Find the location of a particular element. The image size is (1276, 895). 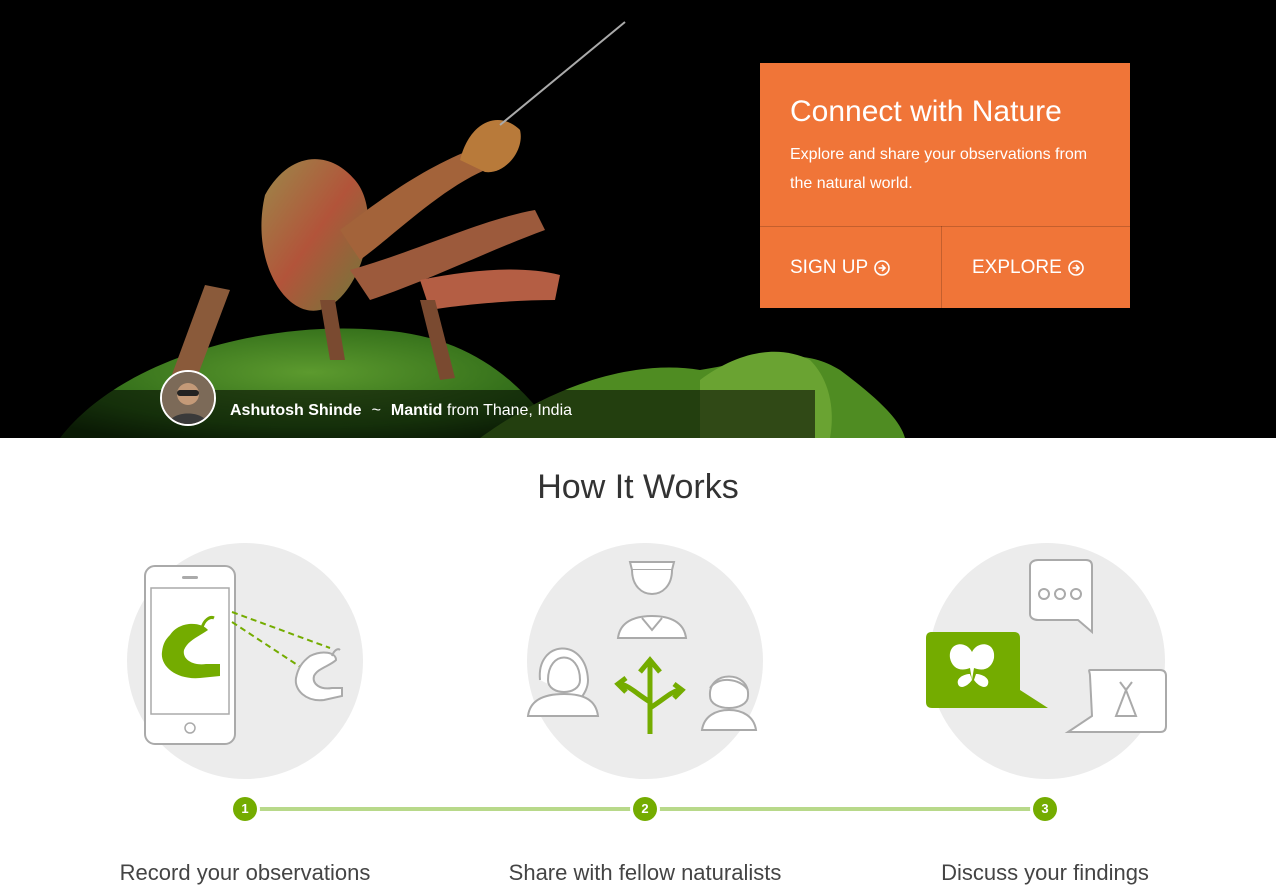

signup-label: SIGN UP is located at coordinates (829, 267).